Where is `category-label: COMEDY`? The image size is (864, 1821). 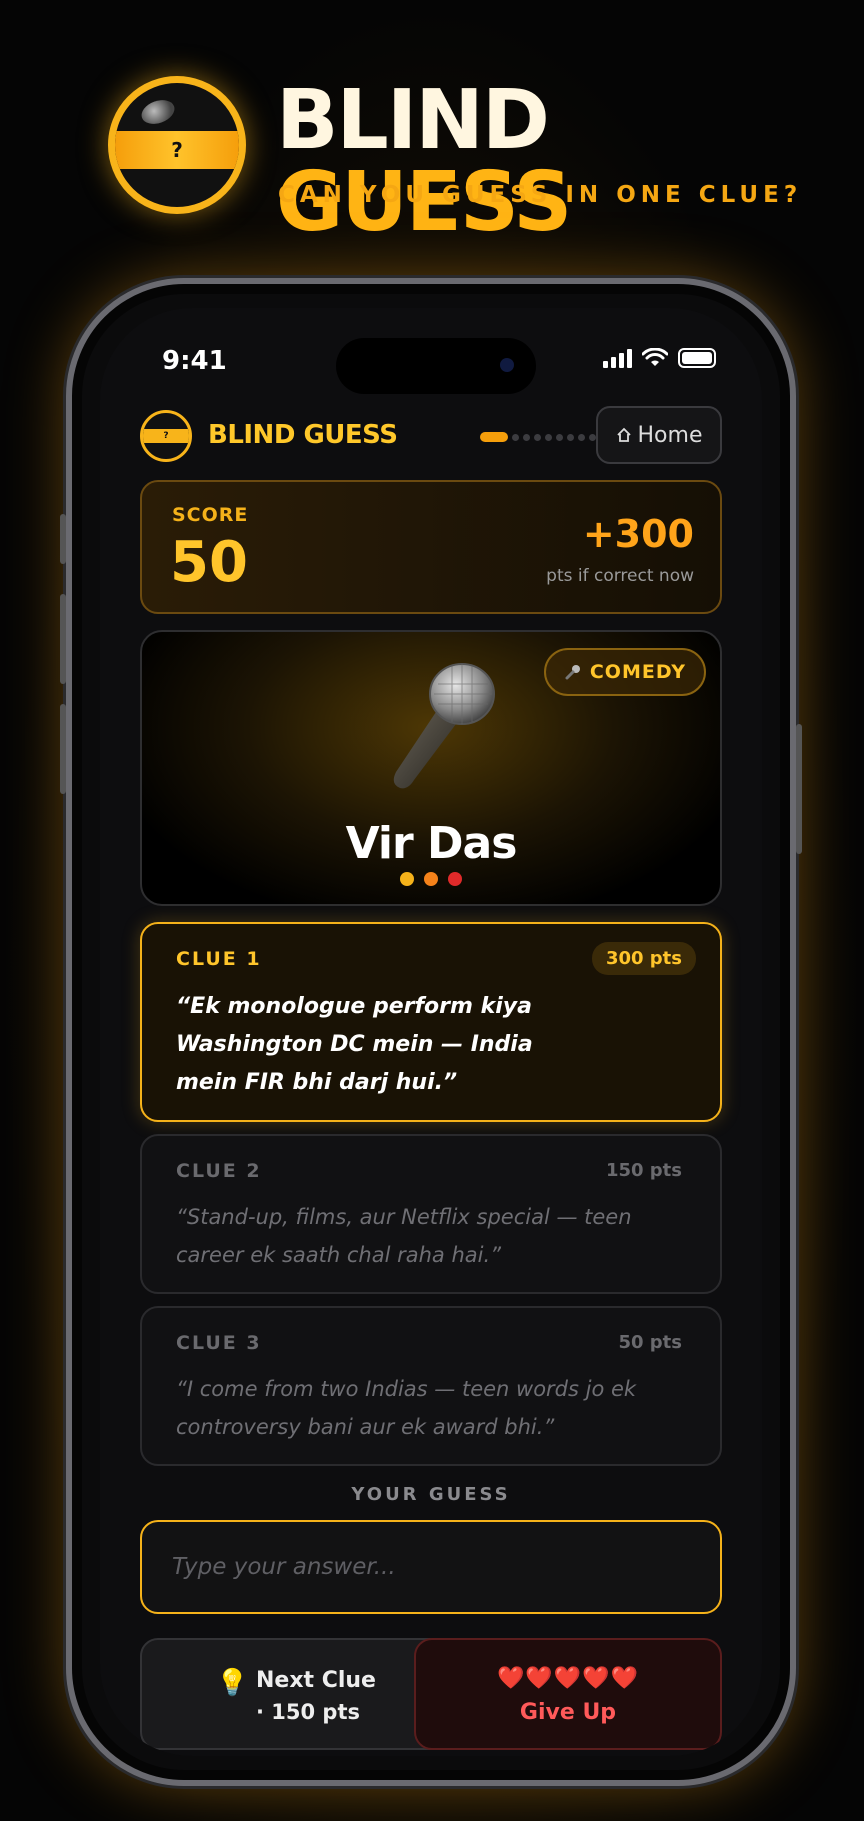 category-label: COMEDY is located at coordinates (637, 672).